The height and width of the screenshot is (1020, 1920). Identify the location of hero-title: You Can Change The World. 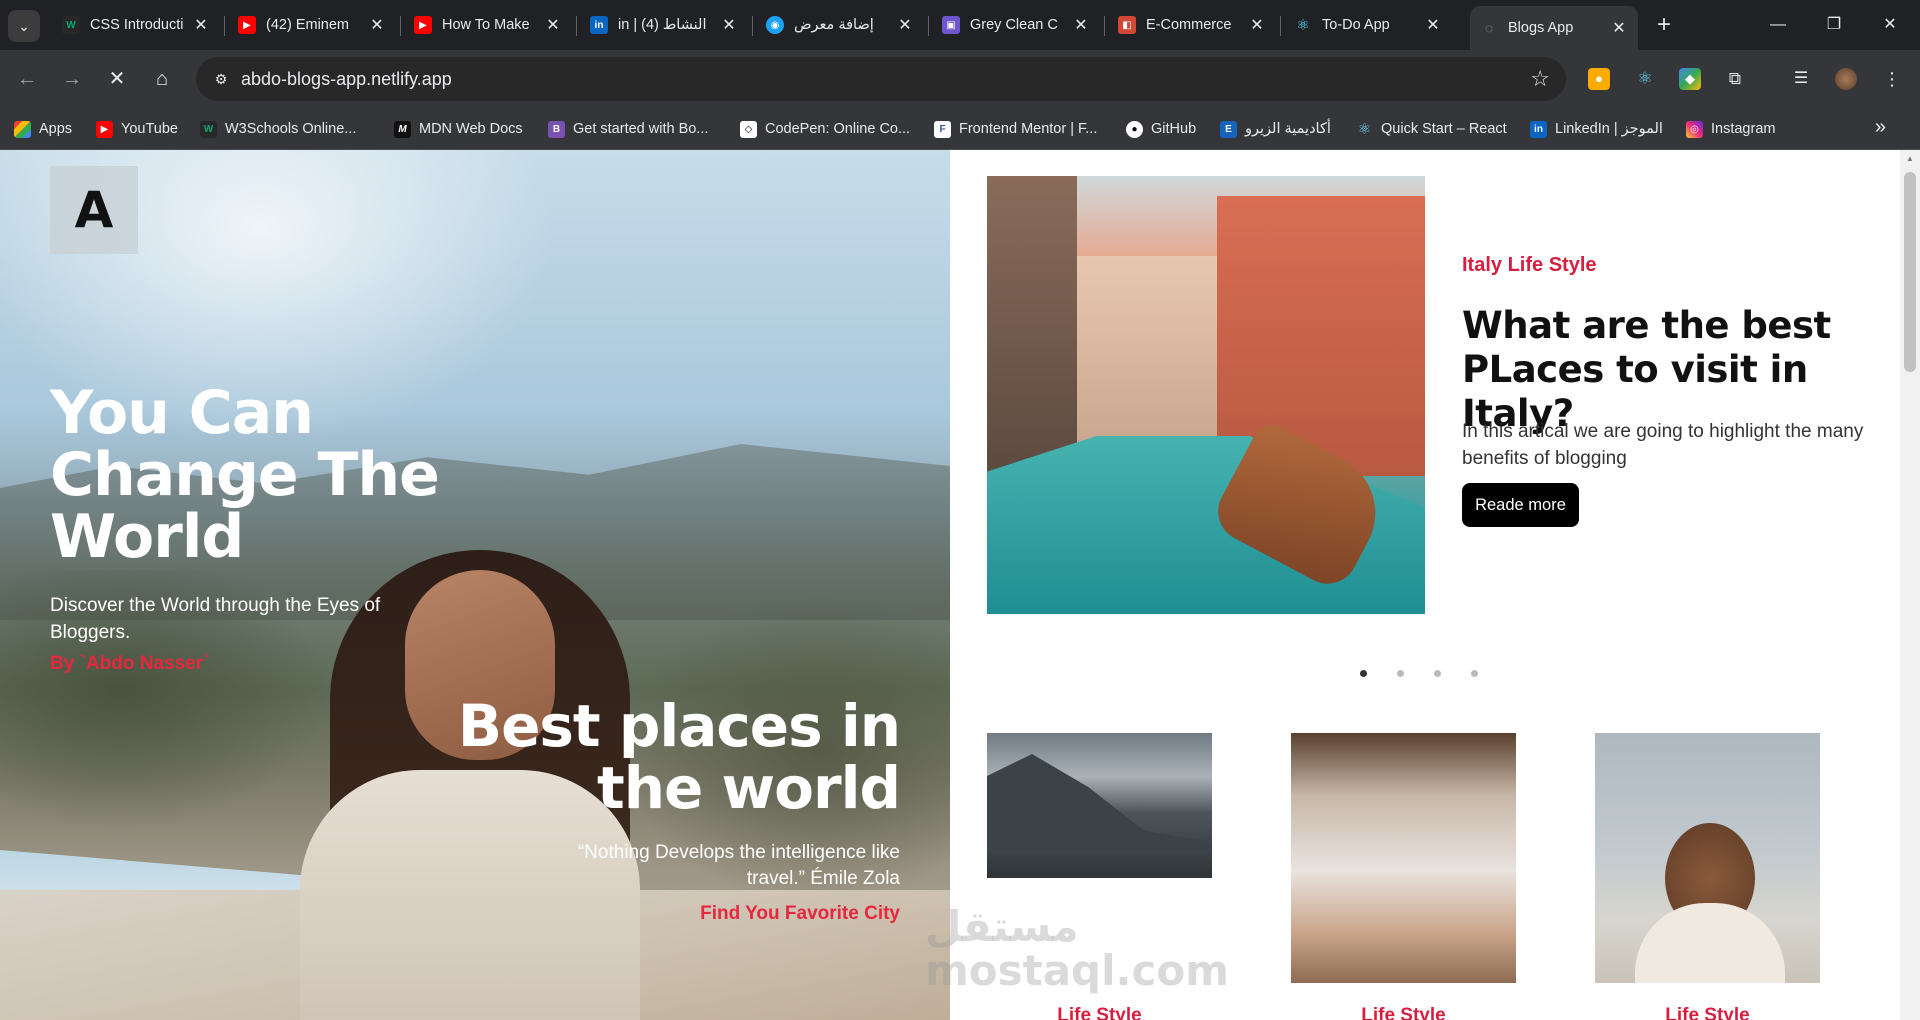
(245, 475).